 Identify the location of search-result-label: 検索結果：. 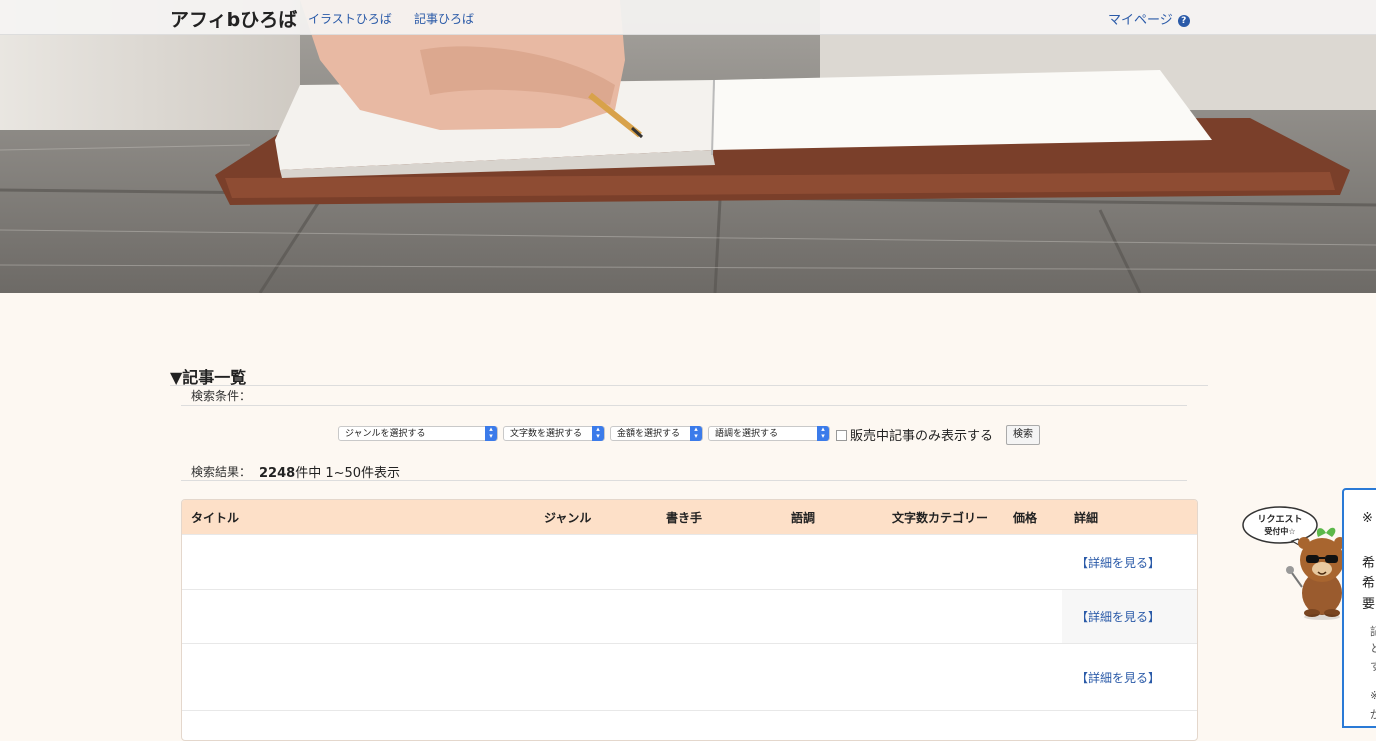
(221, 472).